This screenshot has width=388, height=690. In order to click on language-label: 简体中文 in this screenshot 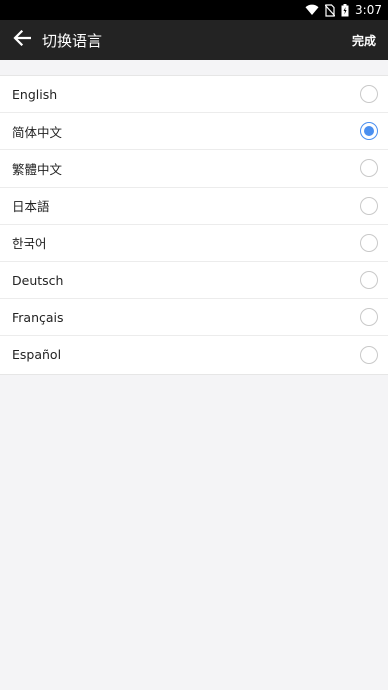, I will do `click(37, 132)`.